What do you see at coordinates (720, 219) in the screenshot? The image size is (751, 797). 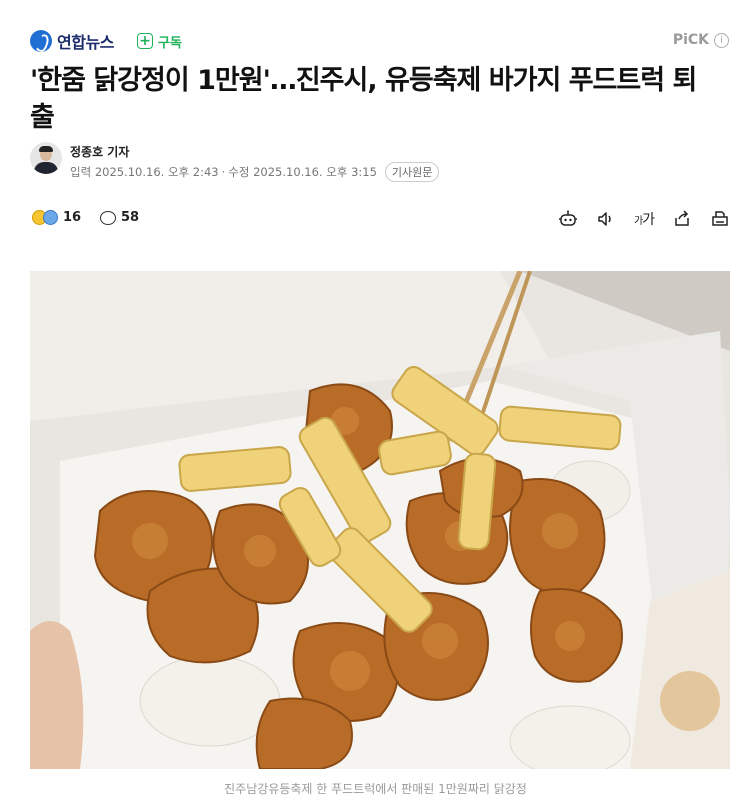 I see `print-icon` at bounding box center [720, 219].